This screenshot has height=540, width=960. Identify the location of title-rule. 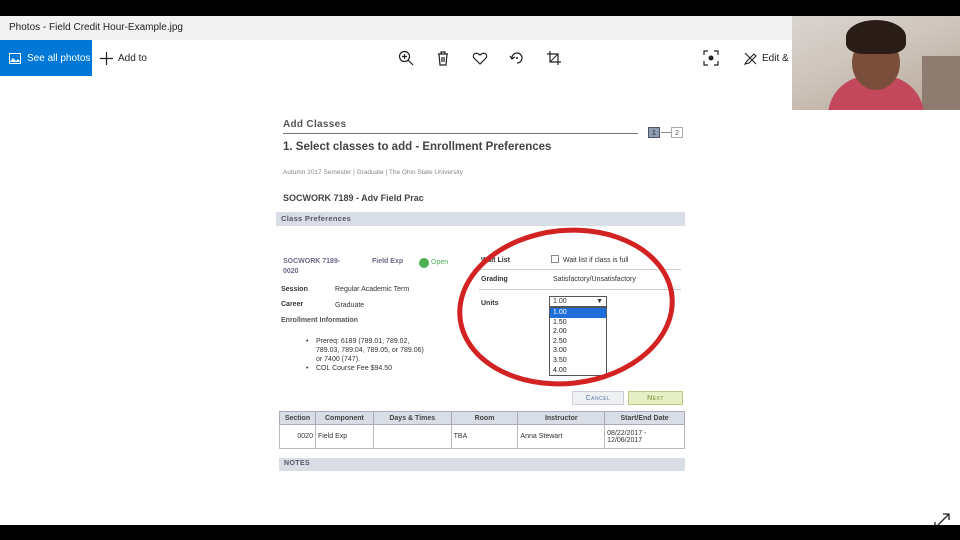
(460, 133).